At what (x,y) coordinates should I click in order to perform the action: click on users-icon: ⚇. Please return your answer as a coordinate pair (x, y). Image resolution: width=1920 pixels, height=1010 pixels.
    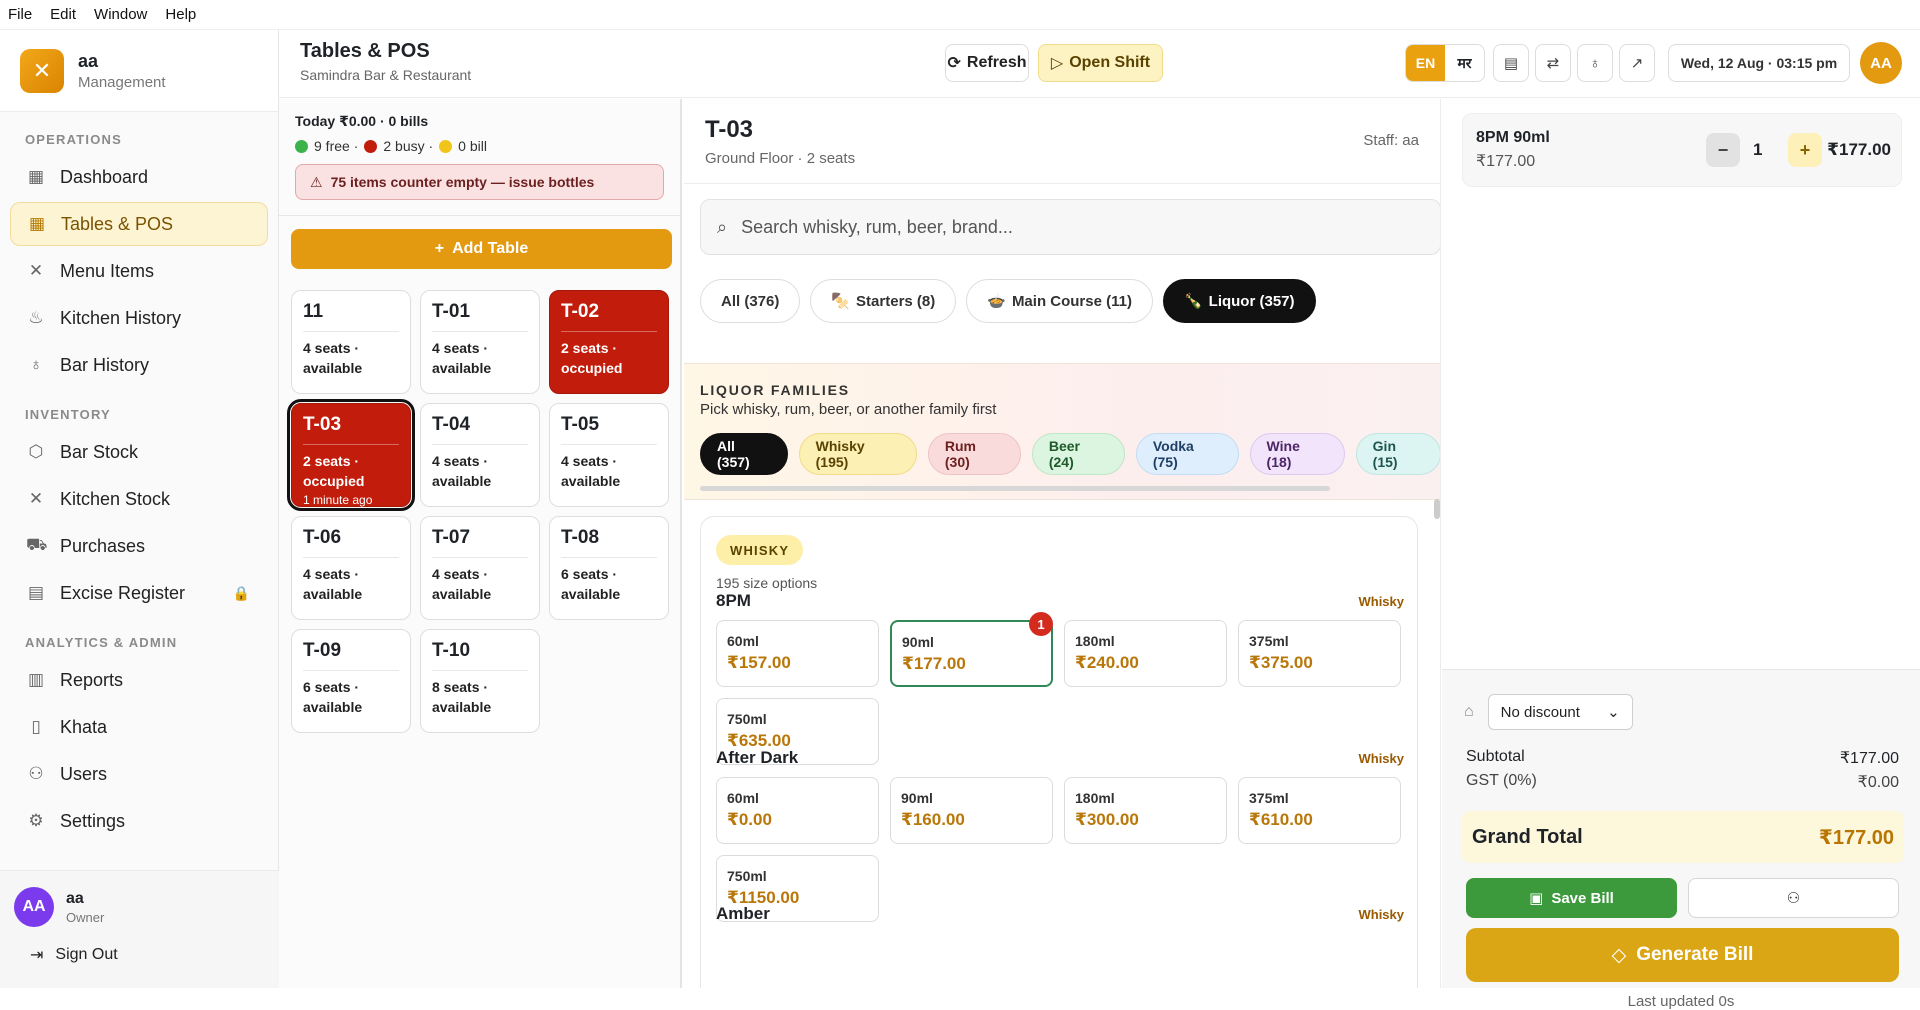
    Looking at the image, I should click on (1793, 898).